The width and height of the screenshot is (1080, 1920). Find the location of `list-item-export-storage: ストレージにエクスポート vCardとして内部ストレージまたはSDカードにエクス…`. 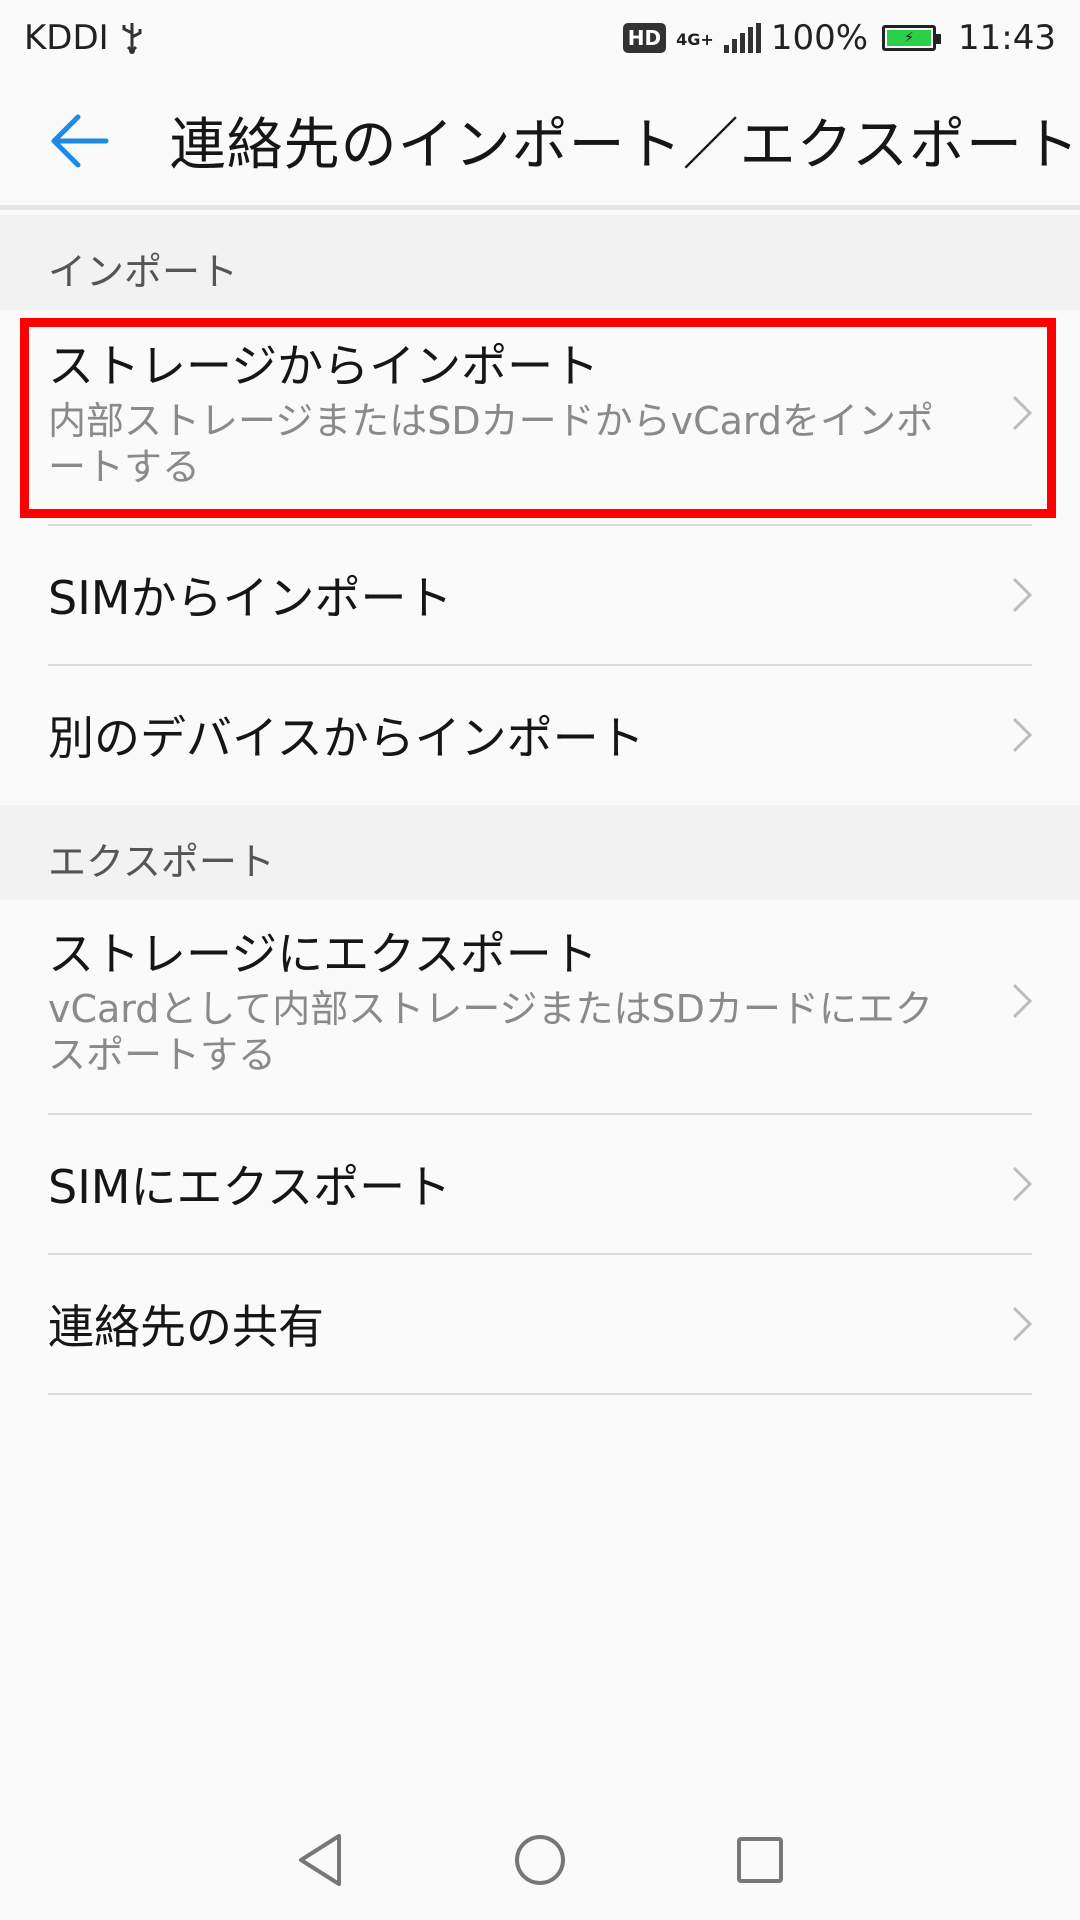

list-item-export-storage: ストレージにエクスポート vCardとして内部ストレージまたはSDカードにエクス… is located at coordinates (540, 1008).